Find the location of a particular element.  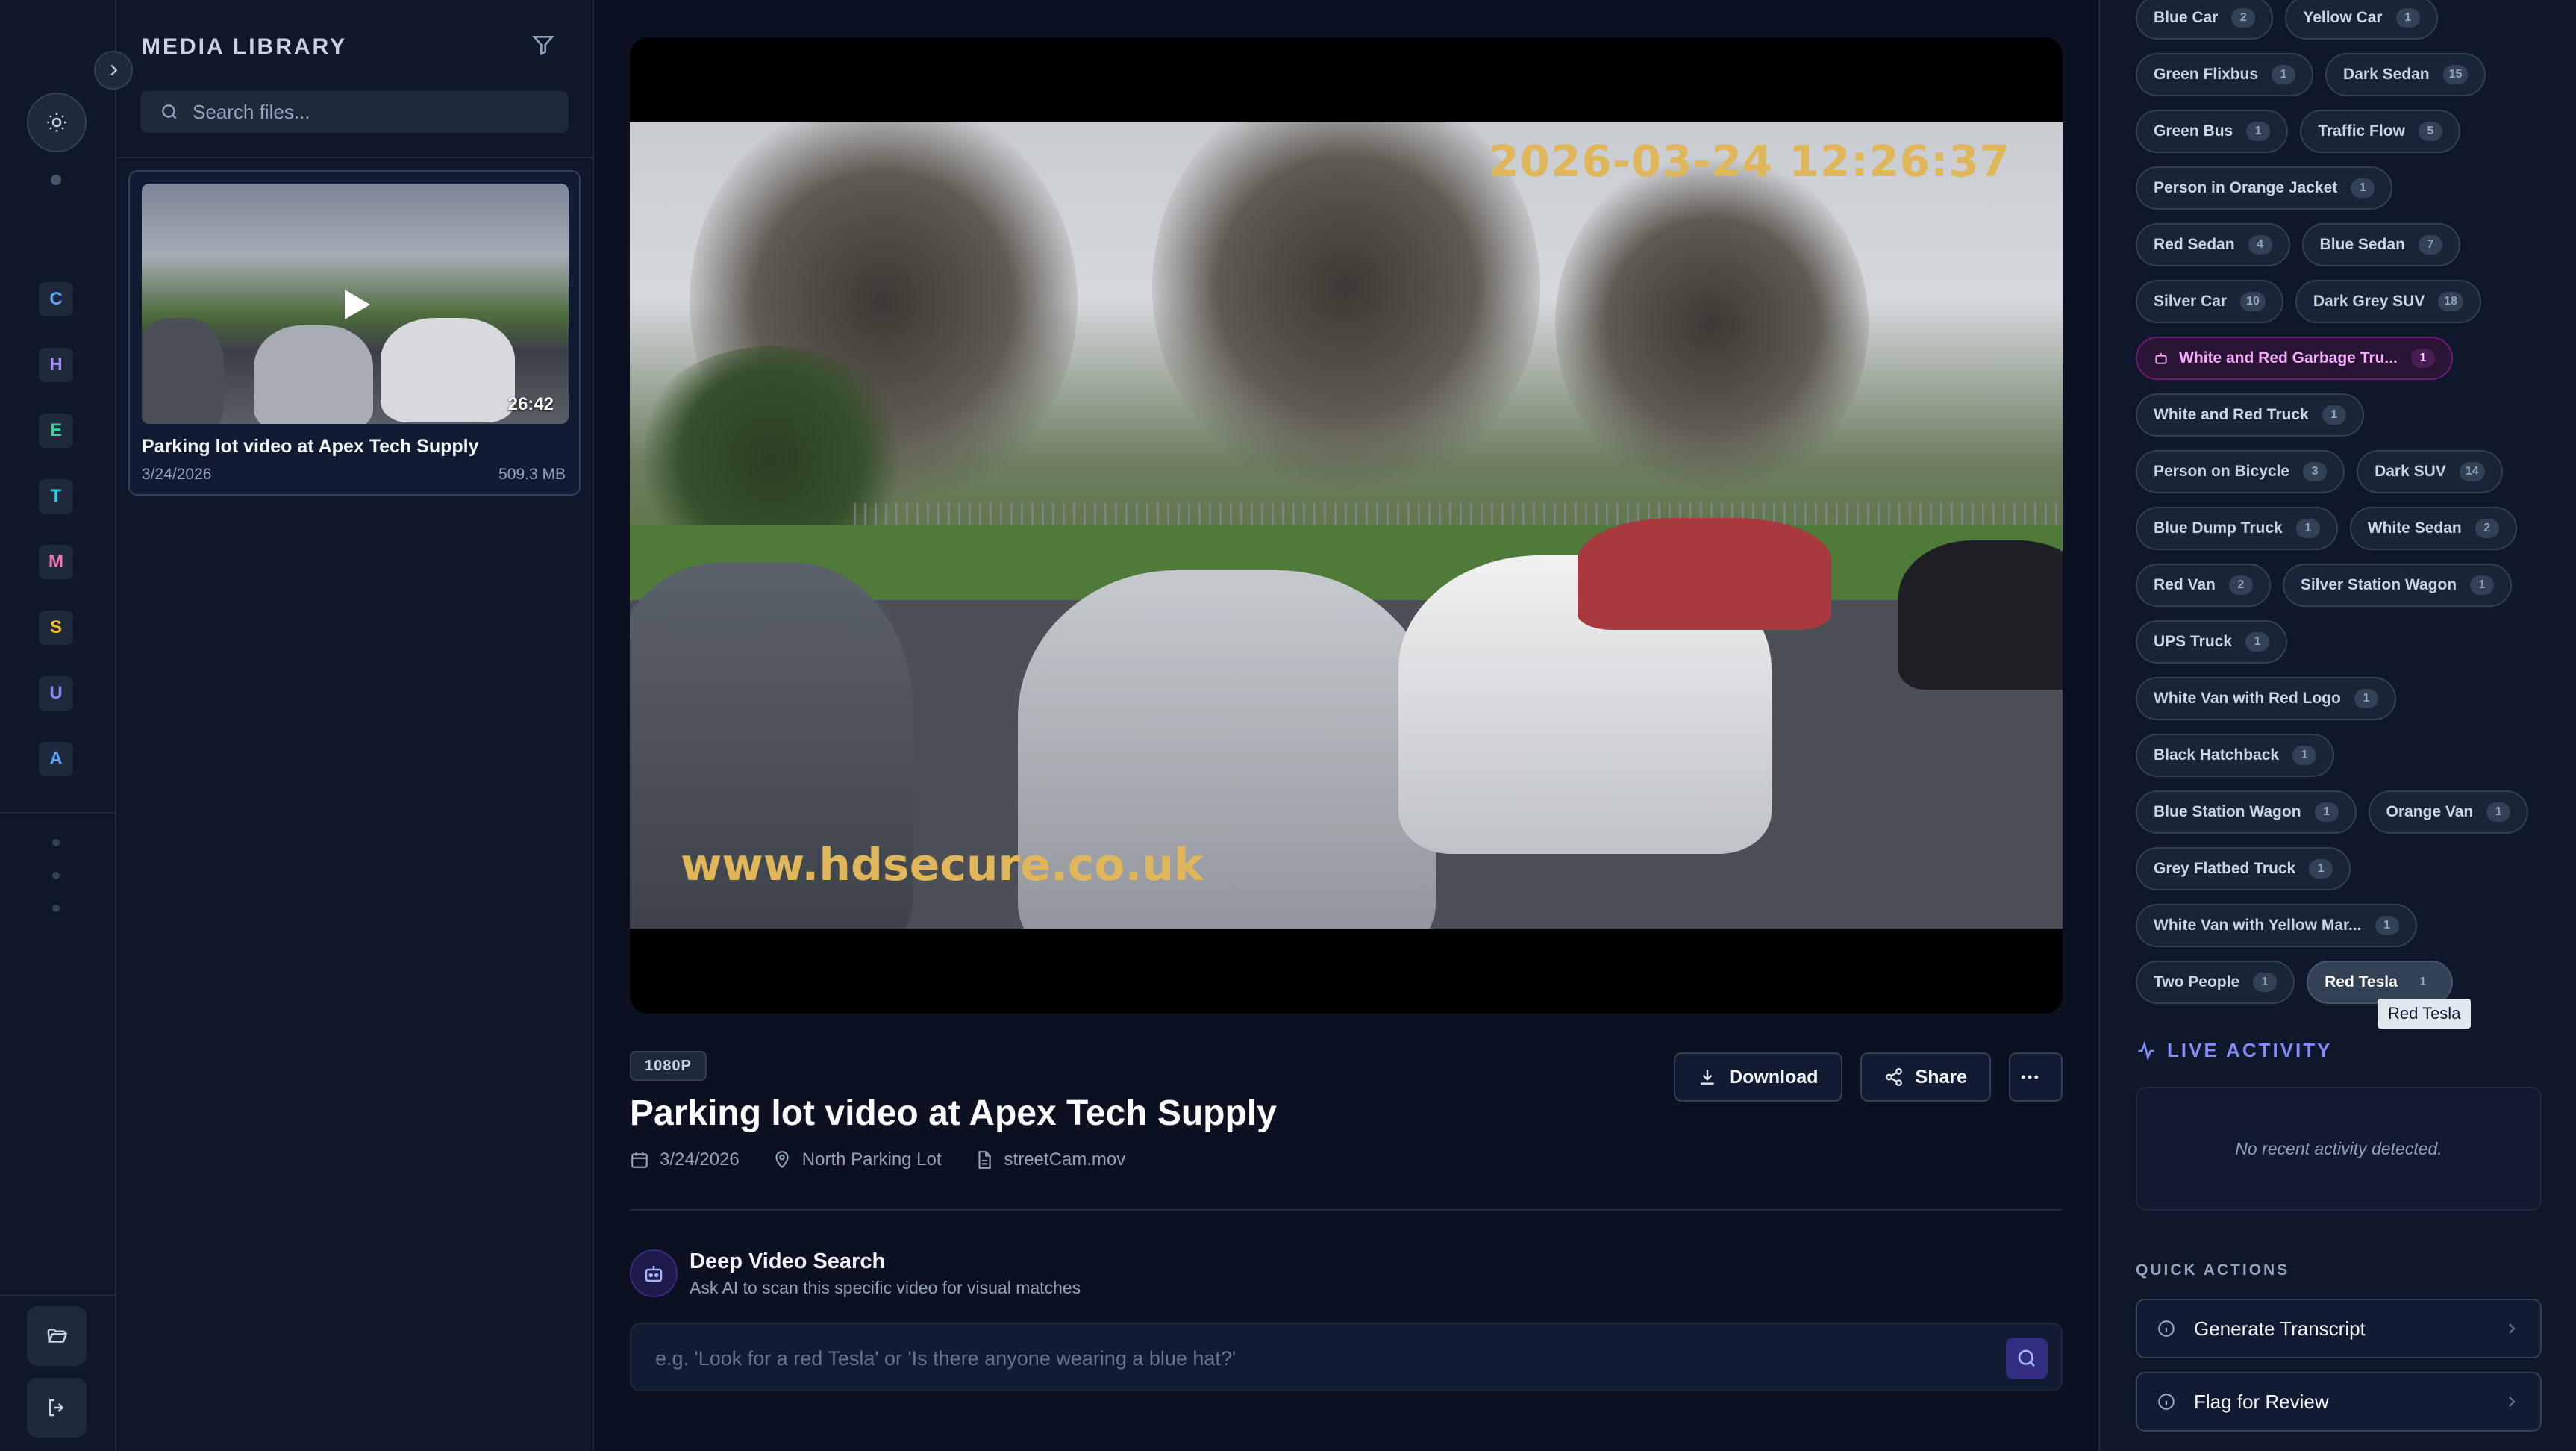

tag-chip: Person in Orange Jacket 1 is located at coordinates (2264, 188).